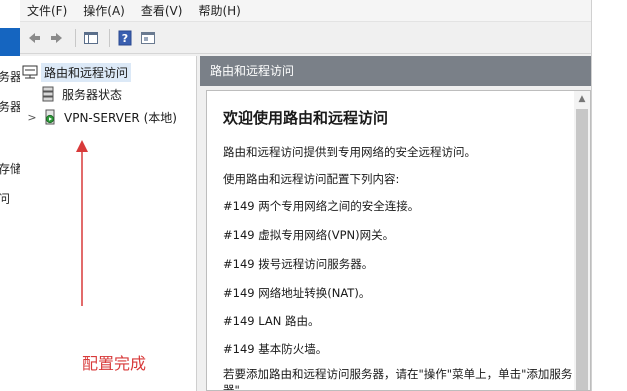 The image size is (627, 391). I want to click on show-hide-tree-button, so click(91, 38).